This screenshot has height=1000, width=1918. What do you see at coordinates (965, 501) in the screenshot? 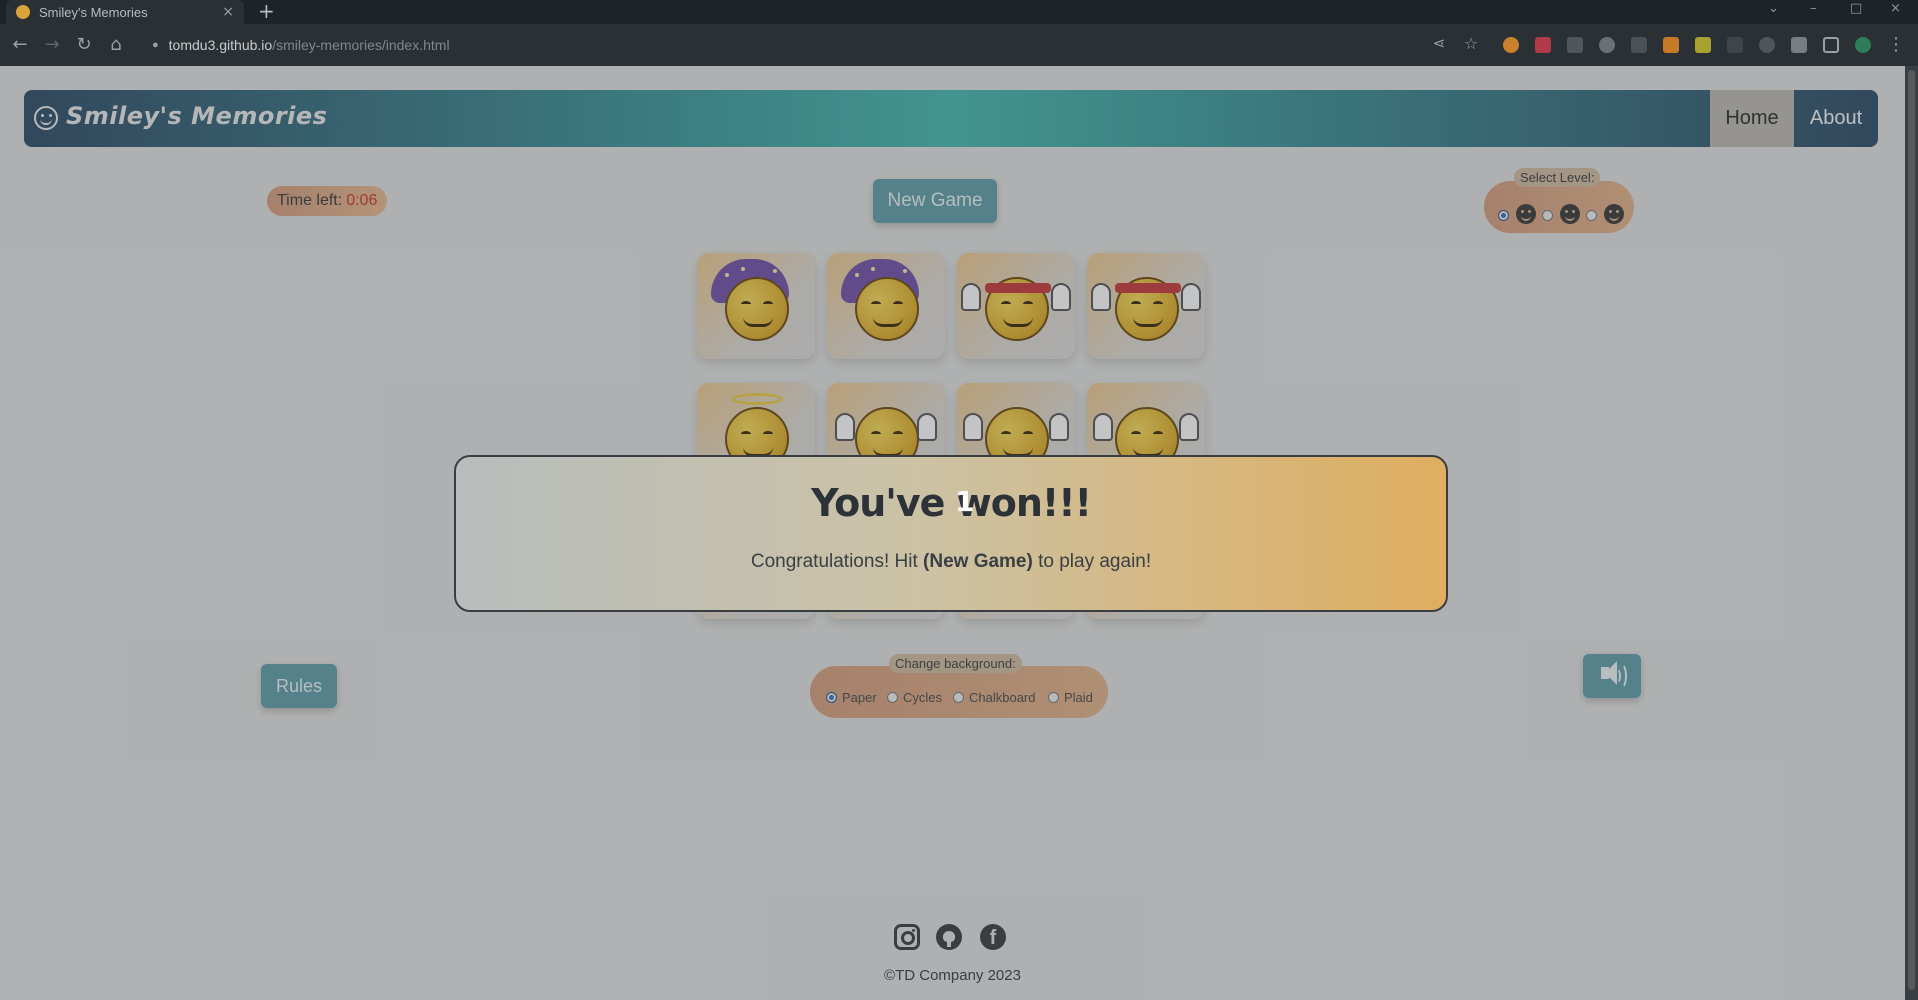
I see `modal-overlay-digit: 1` at bounding box center [965, 501].